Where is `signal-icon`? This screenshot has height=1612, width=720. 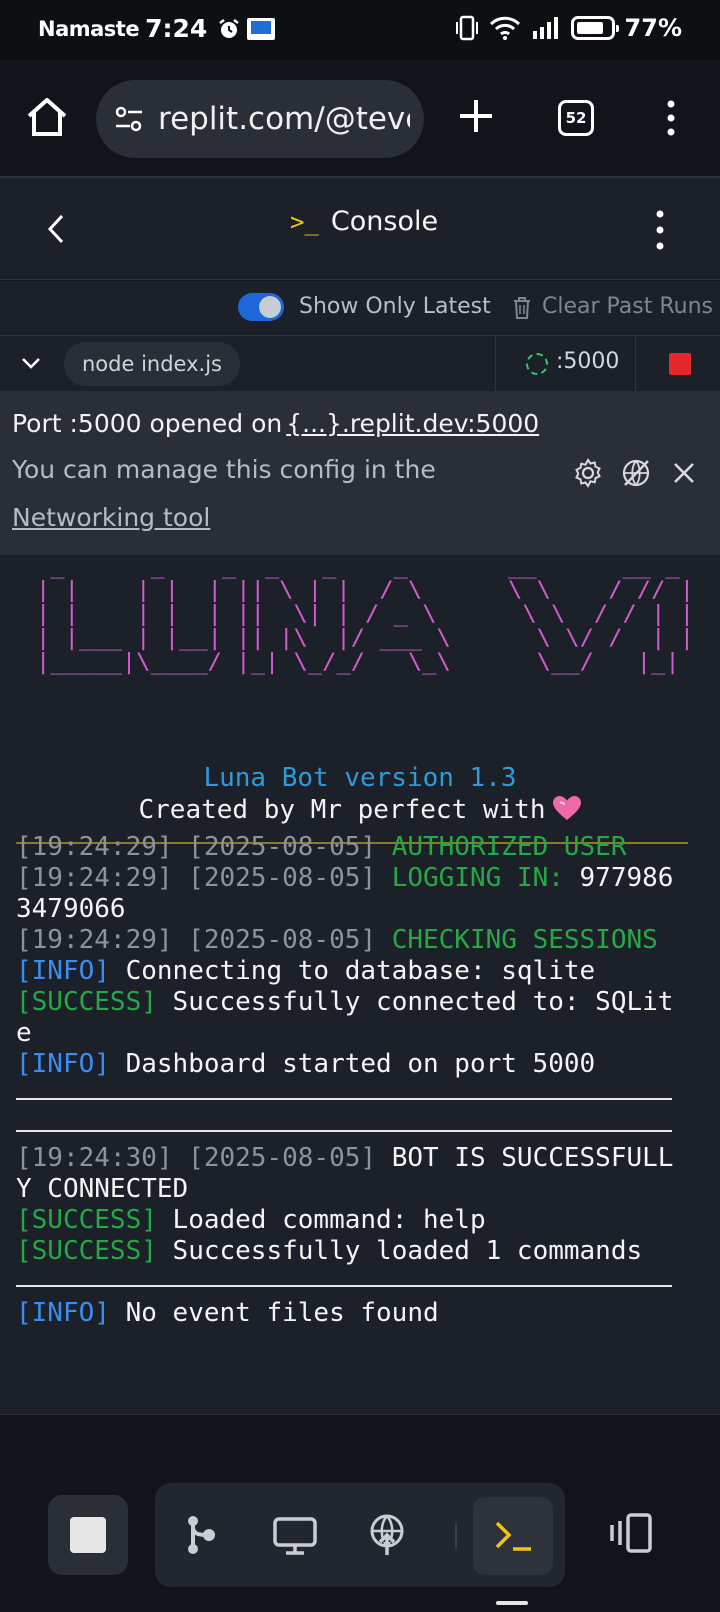 signal-icon is located at coordinates (545, 28).